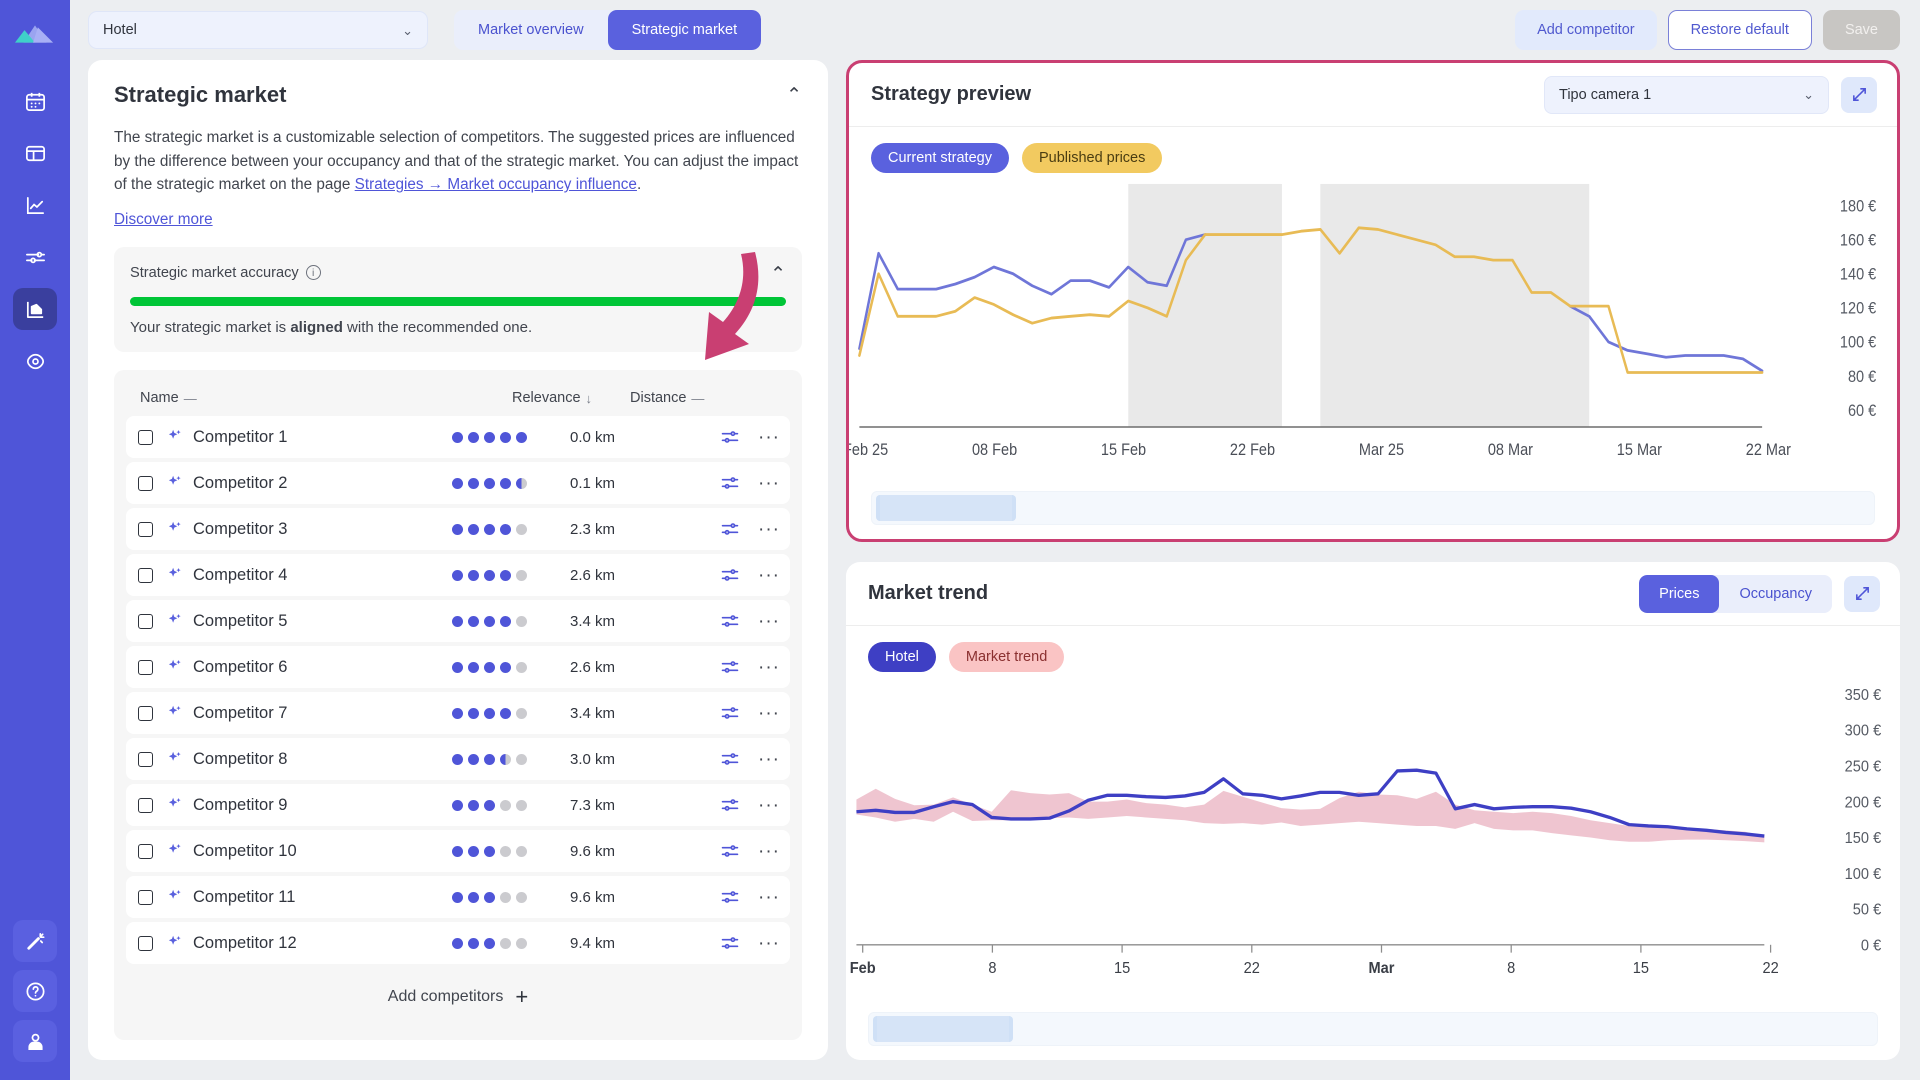 The image size is (1920, 1080). Describe the element at coordinates (593, 759) in the screenshot. I see `competitor-distance: 3.0 km` at that location.